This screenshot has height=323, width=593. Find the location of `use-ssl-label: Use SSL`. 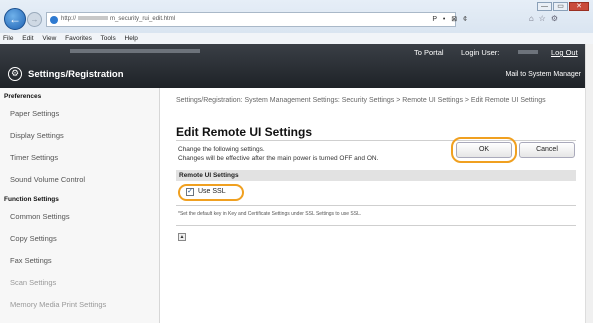

use-ssl-label: Use SSL is located at coordinates (212, 191).